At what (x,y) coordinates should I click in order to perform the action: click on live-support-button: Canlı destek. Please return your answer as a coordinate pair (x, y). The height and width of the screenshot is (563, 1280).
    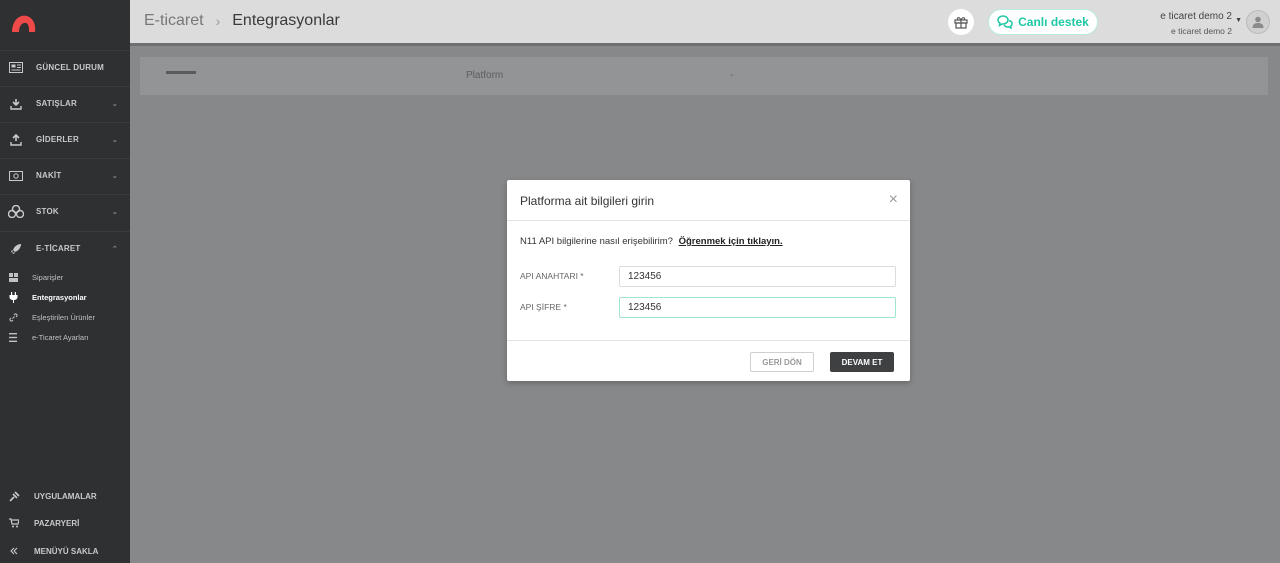
    Looking at the image, I should click on (1043, 22).